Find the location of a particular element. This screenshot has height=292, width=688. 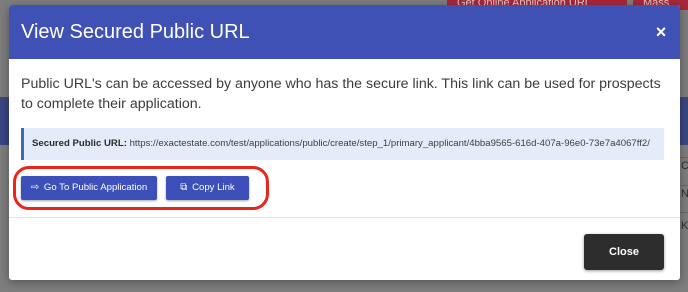

copy-link-button: ⧉ Copy Link is located at coordinates (207, 188).